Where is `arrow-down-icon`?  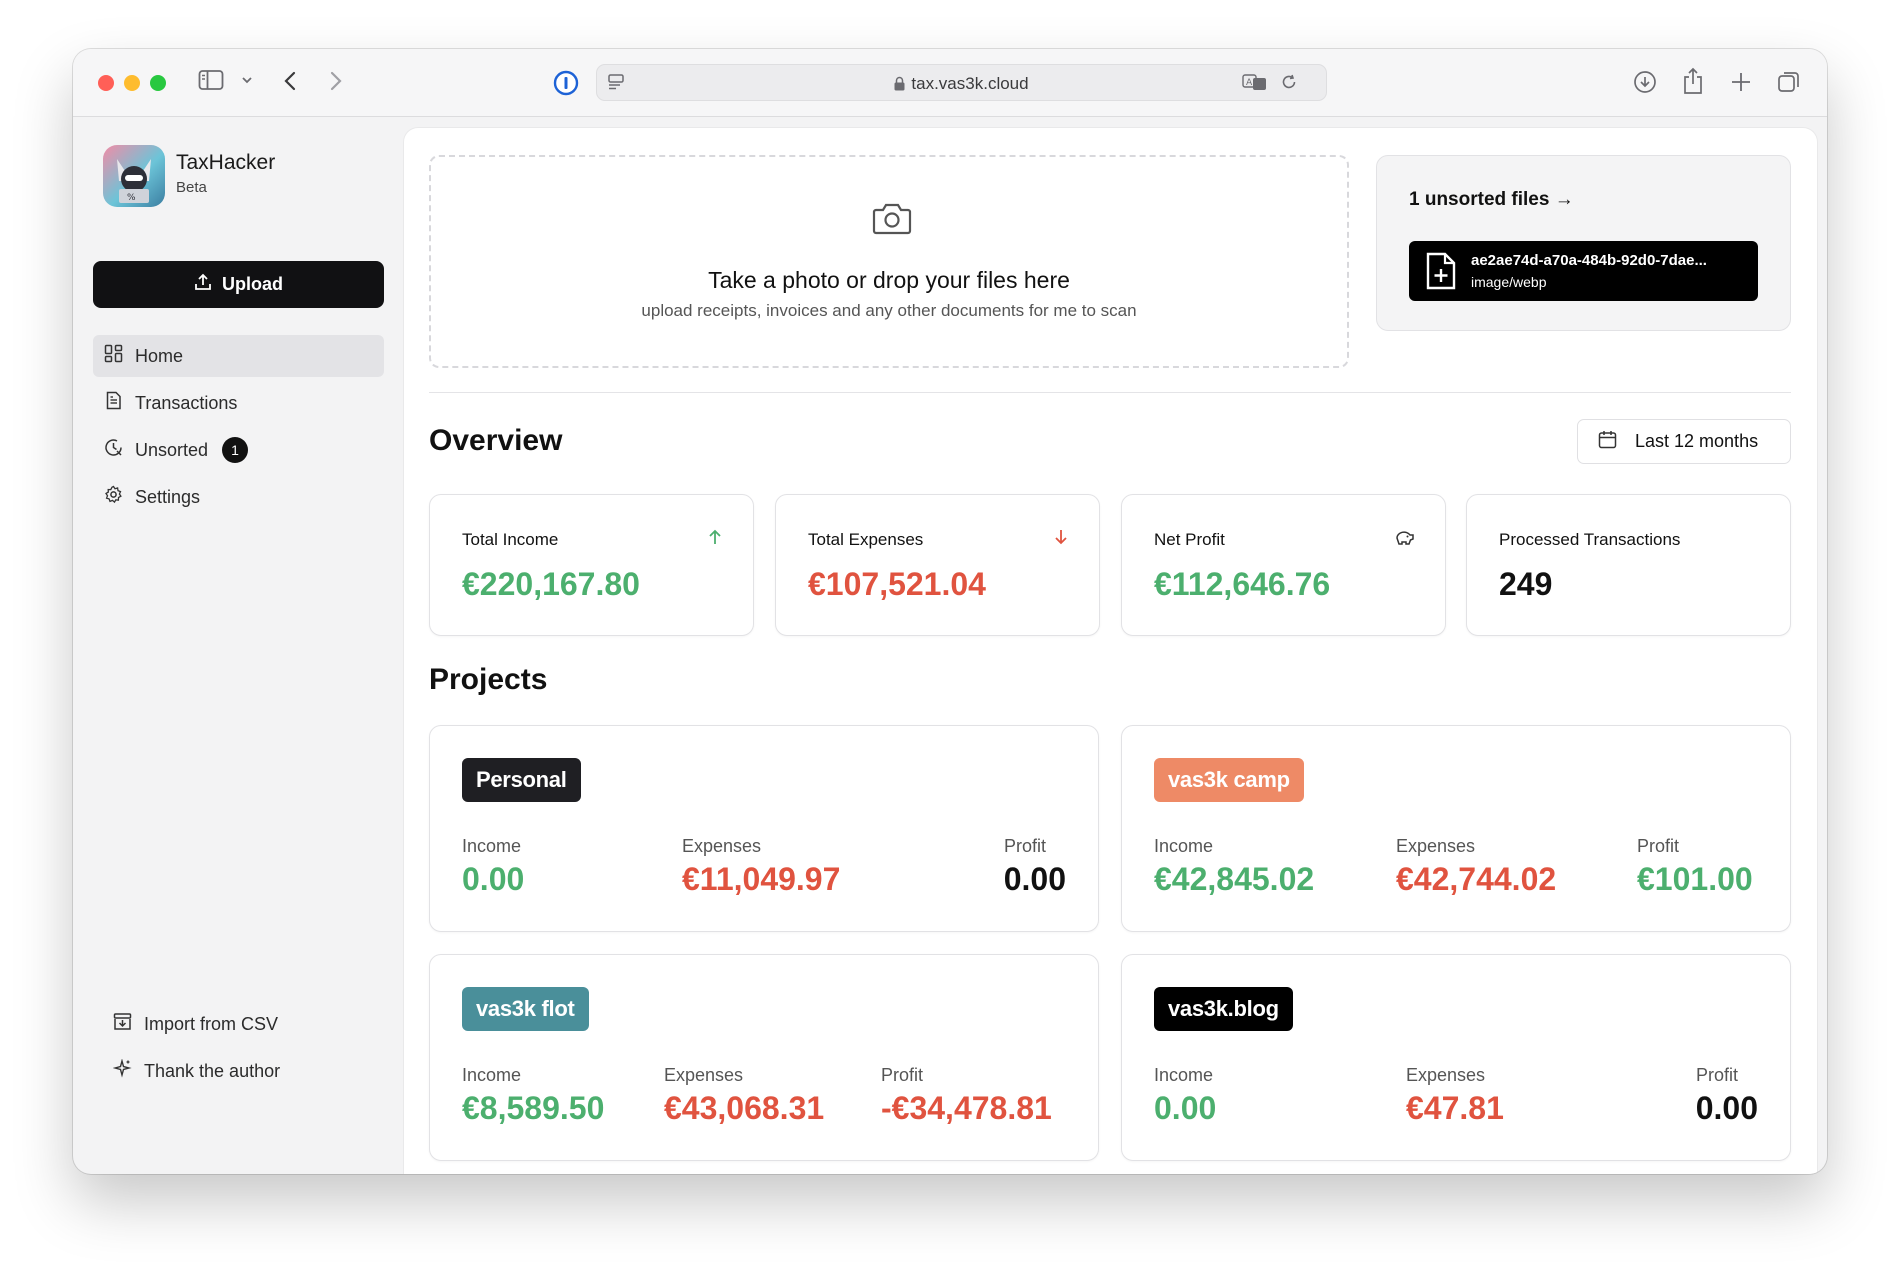
arrow-down-icon is located at coordinates (1061, 539).